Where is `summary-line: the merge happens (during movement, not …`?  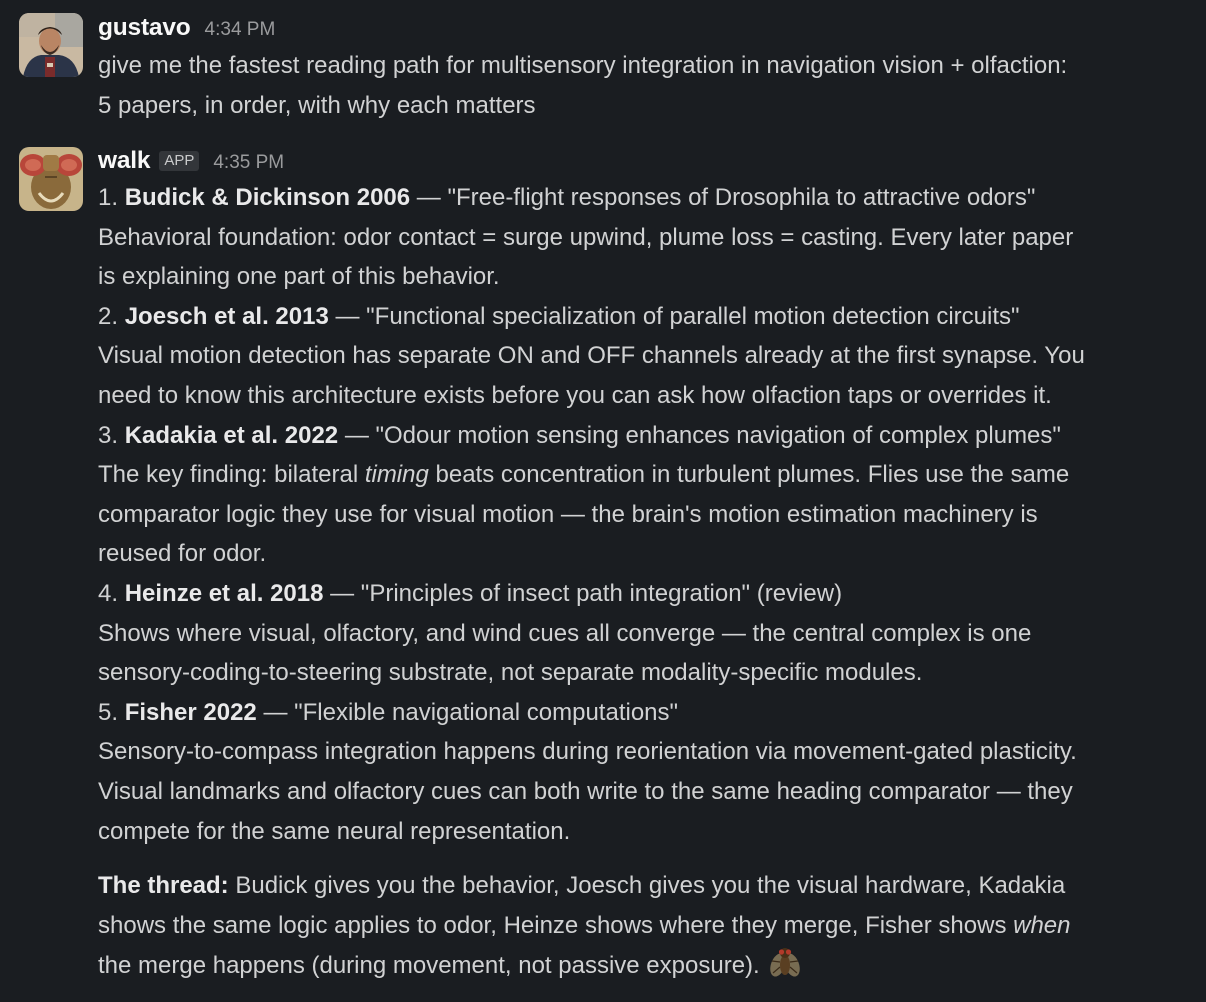
summary-line: the merge happens (during movement, not … is located at coordinates (648, 968).